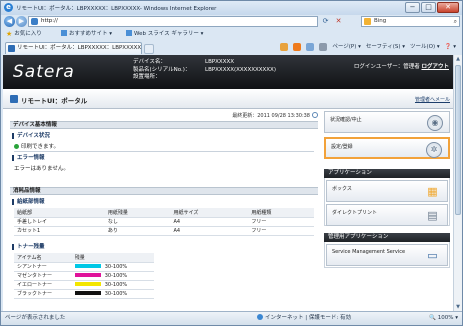 This screenshot has height=326, width=463. Describe the element at coordinates (44, 72) in the screenshot. I see `satera-logo: Satera` at that location.